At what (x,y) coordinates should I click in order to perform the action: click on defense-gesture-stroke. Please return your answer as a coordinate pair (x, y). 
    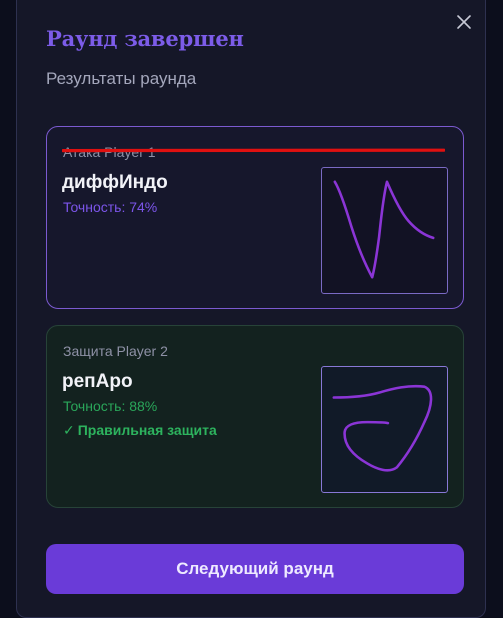
    Looking at the image, I should click on (382, 428).